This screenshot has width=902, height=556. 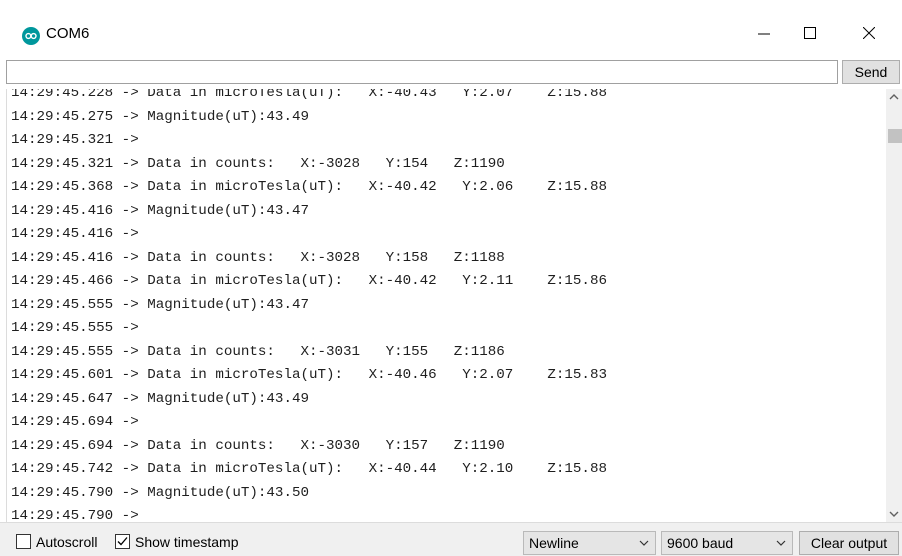 What do you see at coordinates (422, 72) in the screenshot?
I see `send-input` at bounding box center [422, 72].